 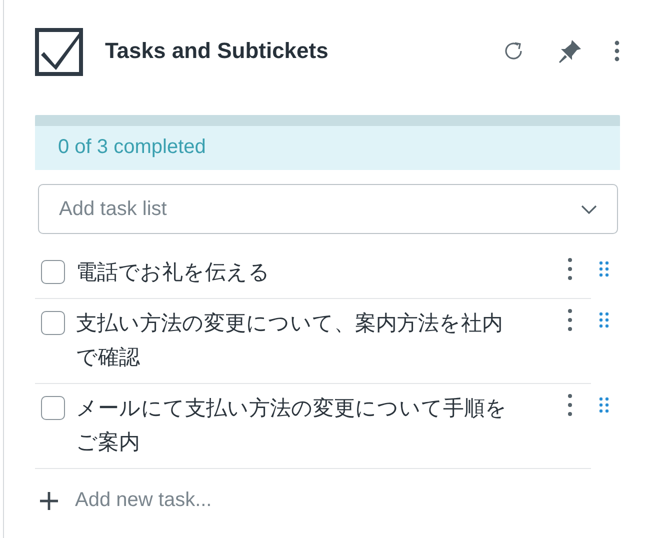 What do you see at coordinates (60, 51) in the screenshot?
I see `checkbox-logo-icon` at bounding box center [60, 51].